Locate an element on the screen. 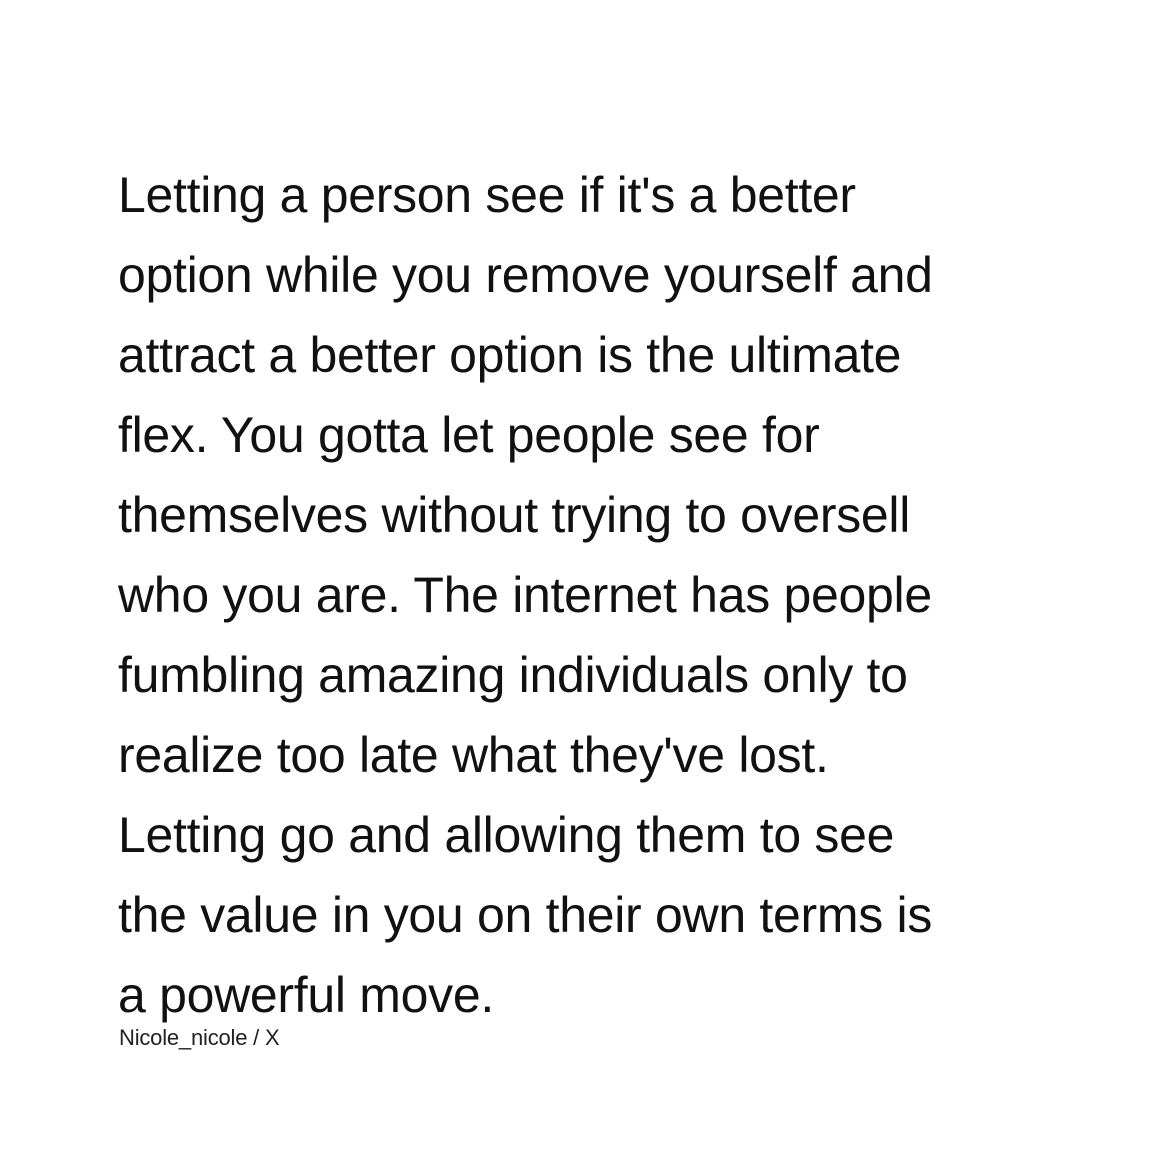 This screenshot has height=1170, width=1170. quote-line: fumbling amazing individuals only to is located at coordinates (513, 675).